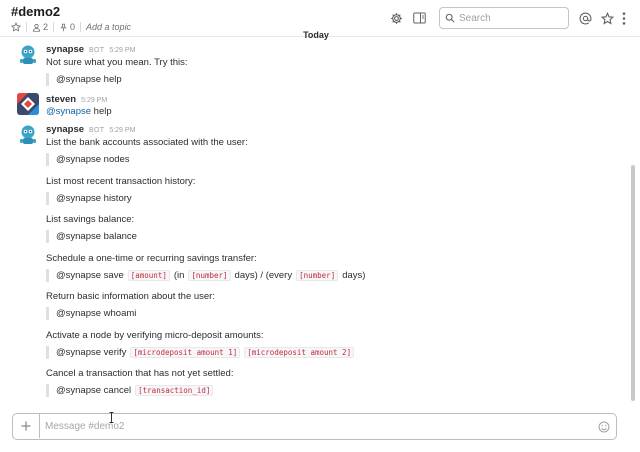  I want to click on command-text: @synapse whoami, so click(96, 313).